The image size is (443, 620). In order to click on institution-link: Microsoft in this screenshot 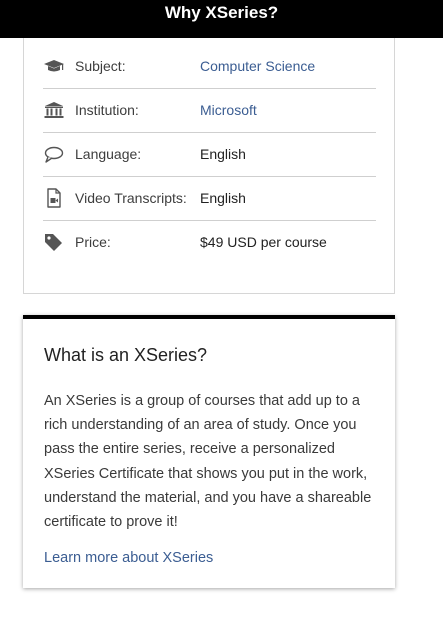, I will do `click(228, 110)`.